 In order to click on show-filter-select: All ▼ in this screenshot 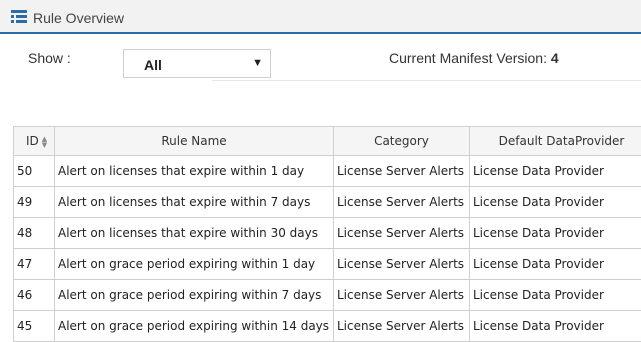, I will do `click(197, 63)`.